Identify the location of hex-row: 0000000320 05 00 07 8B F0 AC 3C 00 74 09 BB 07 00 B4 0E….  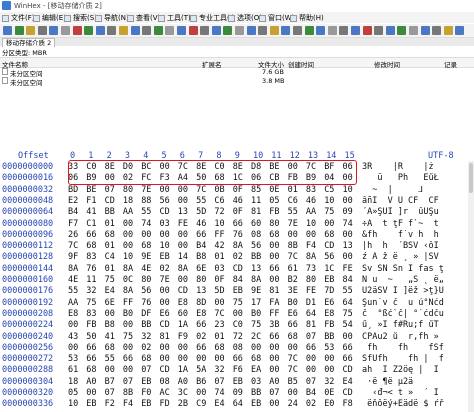
(237, 393).